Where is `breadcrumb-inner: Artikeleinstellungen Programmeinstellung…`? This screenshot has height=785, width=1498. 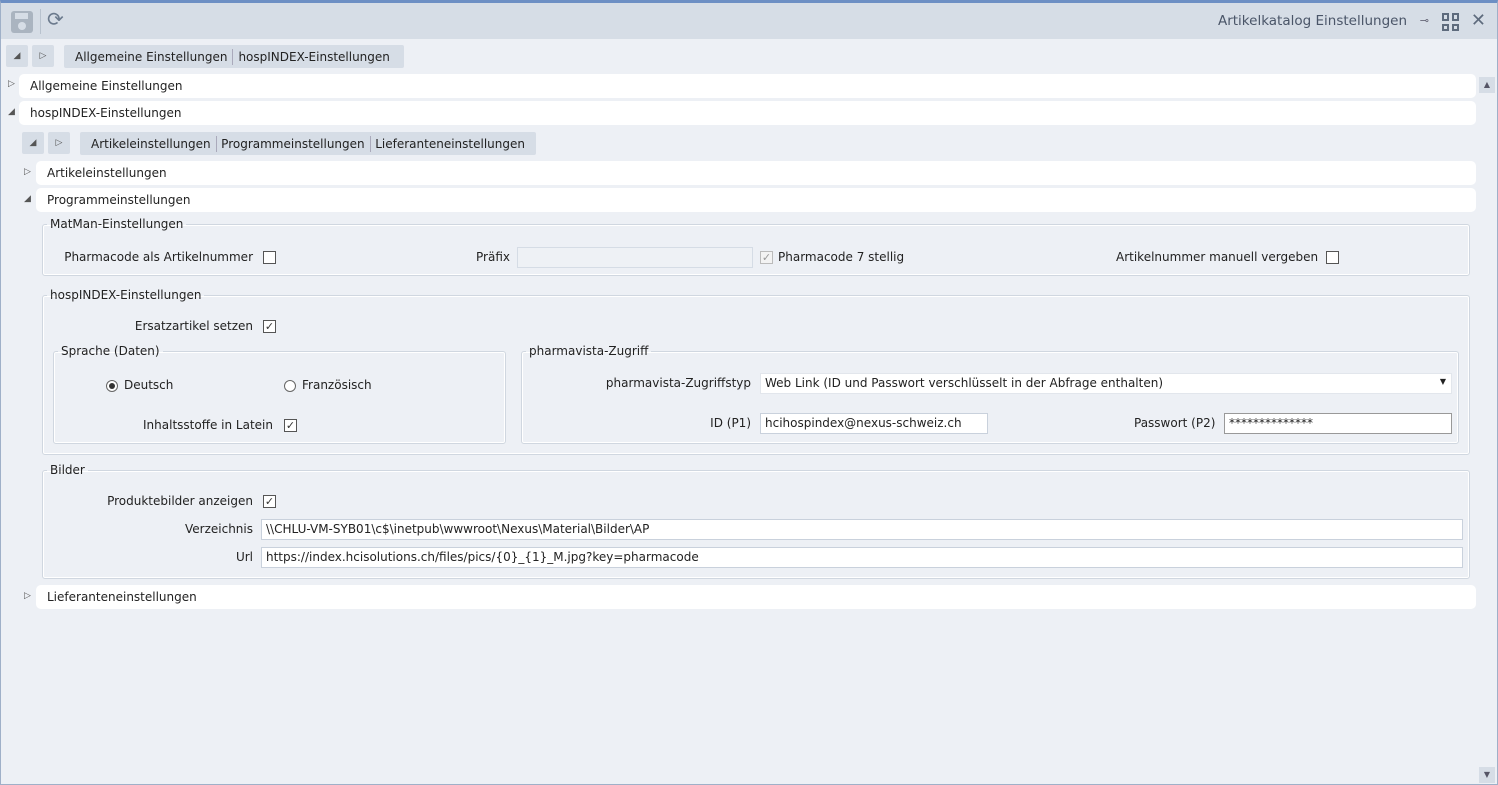 breadcrumb-inner: Artikeleinstellungen Programmeinstellung… is located at coordinates (308, 143).